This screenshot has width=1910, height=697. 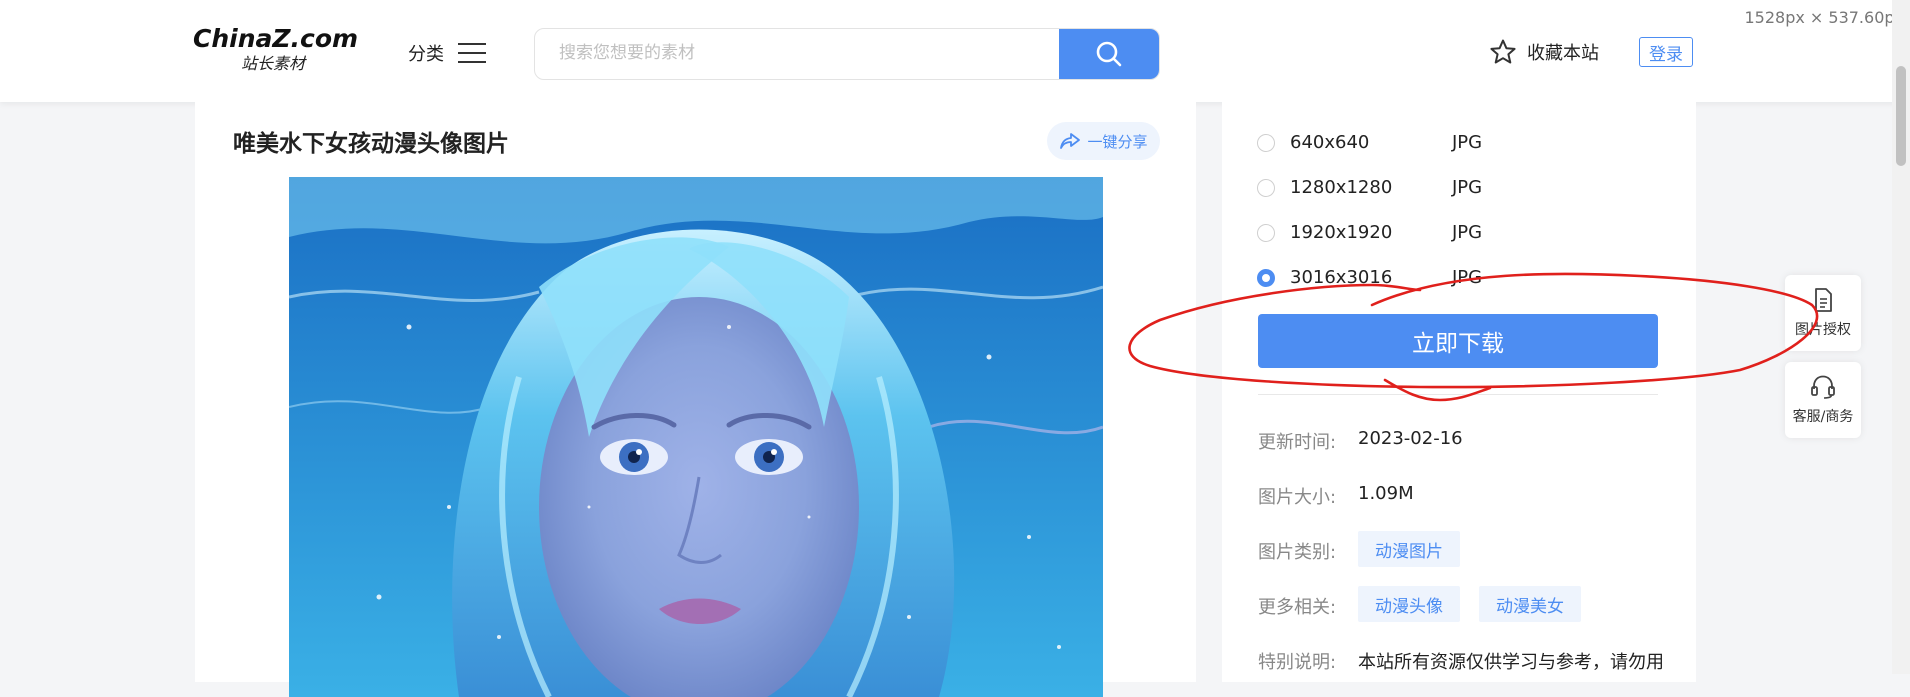 What do you see at coordinates (1386, 493) in the screenshot?
I see `image-size-value: 1.09M` at bounding box center [1386, 493].